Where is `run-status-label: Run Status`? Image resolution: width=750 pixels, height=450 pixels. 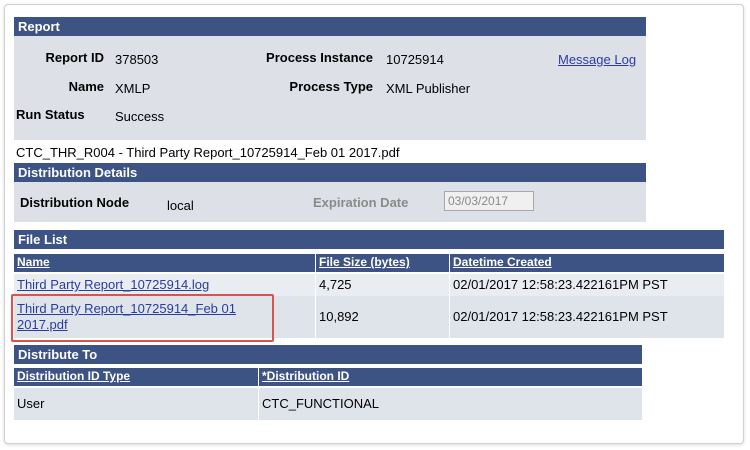 run-status-label: Run Status is located at coordinates (50, 114).